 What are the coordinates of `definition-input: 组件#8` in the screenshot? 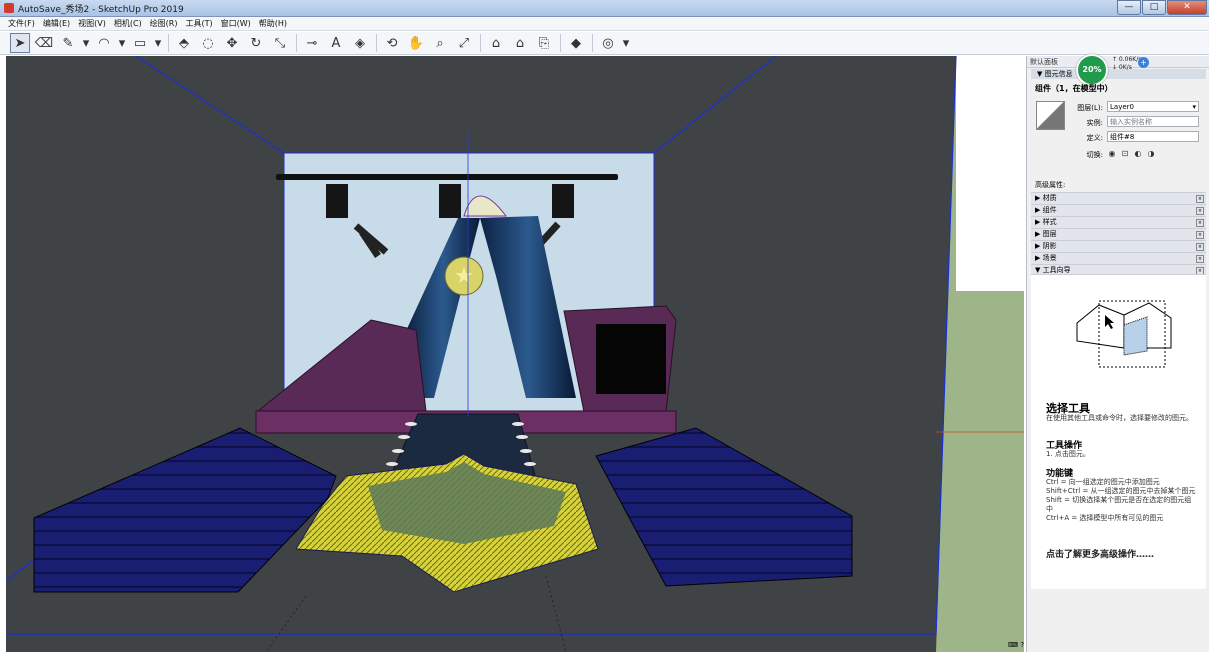 It's located at (1153, 136).